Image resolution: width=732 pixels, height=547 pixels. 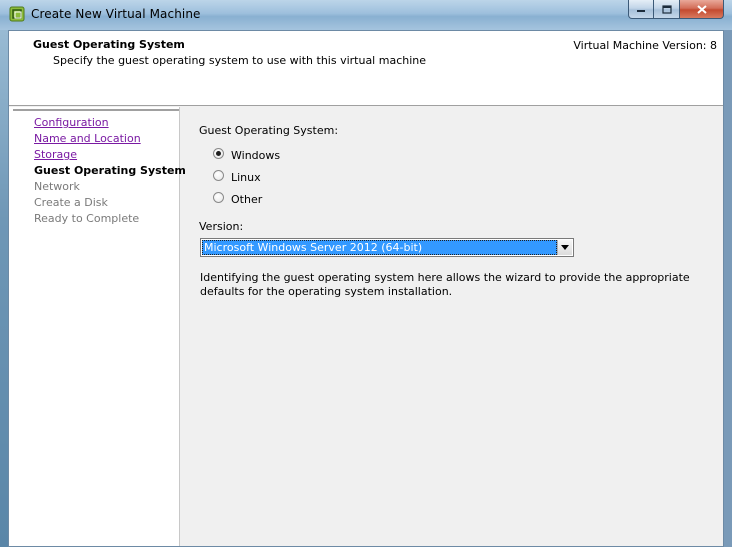 I want to click on minimize-icon, so click(x=641, y=11).